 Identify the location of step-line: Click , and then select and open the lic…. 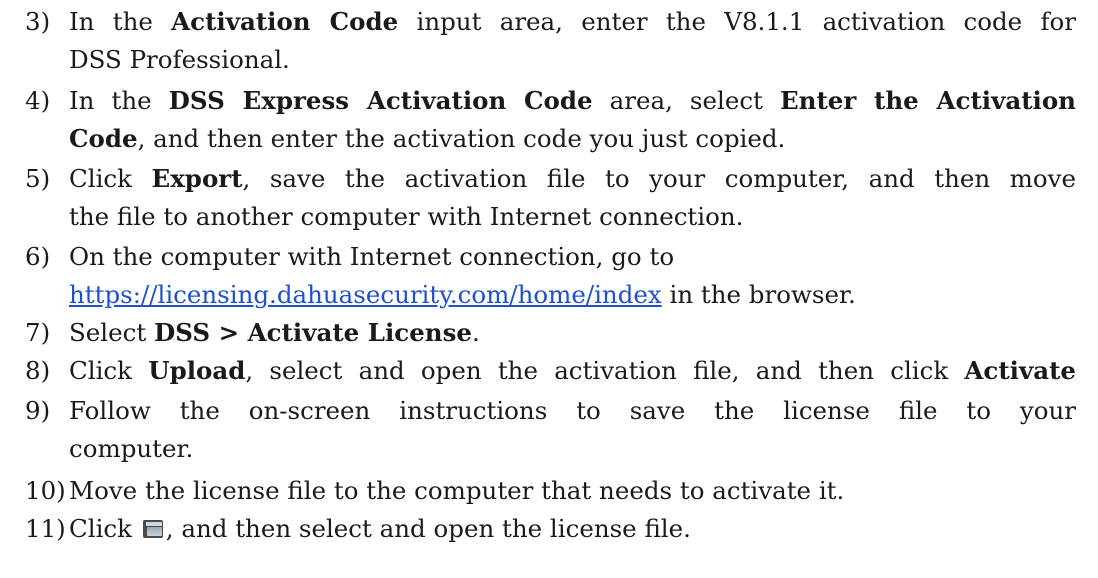
(380, 528).